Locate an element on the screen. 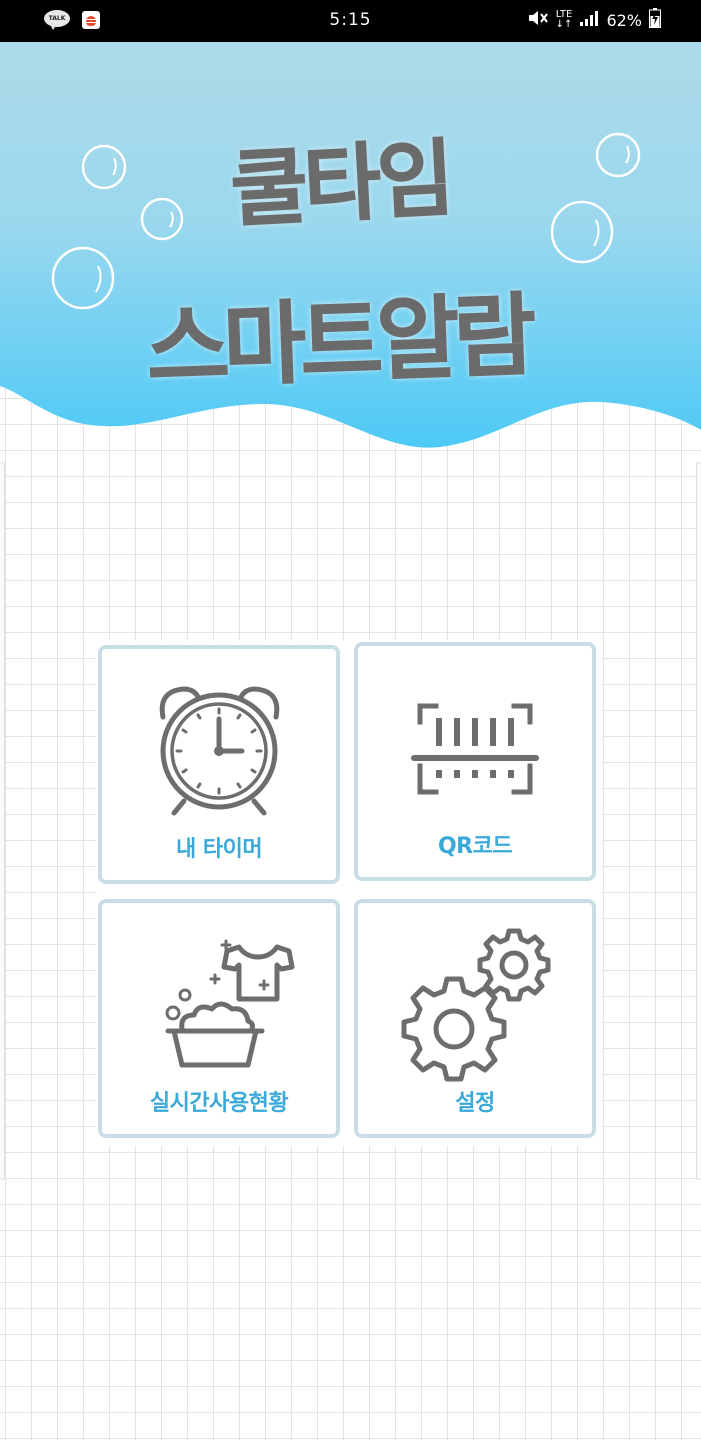 The height and width of the screenshot is (1440, 701). settings-button: 설정 is located at coordinates (475, 1018).